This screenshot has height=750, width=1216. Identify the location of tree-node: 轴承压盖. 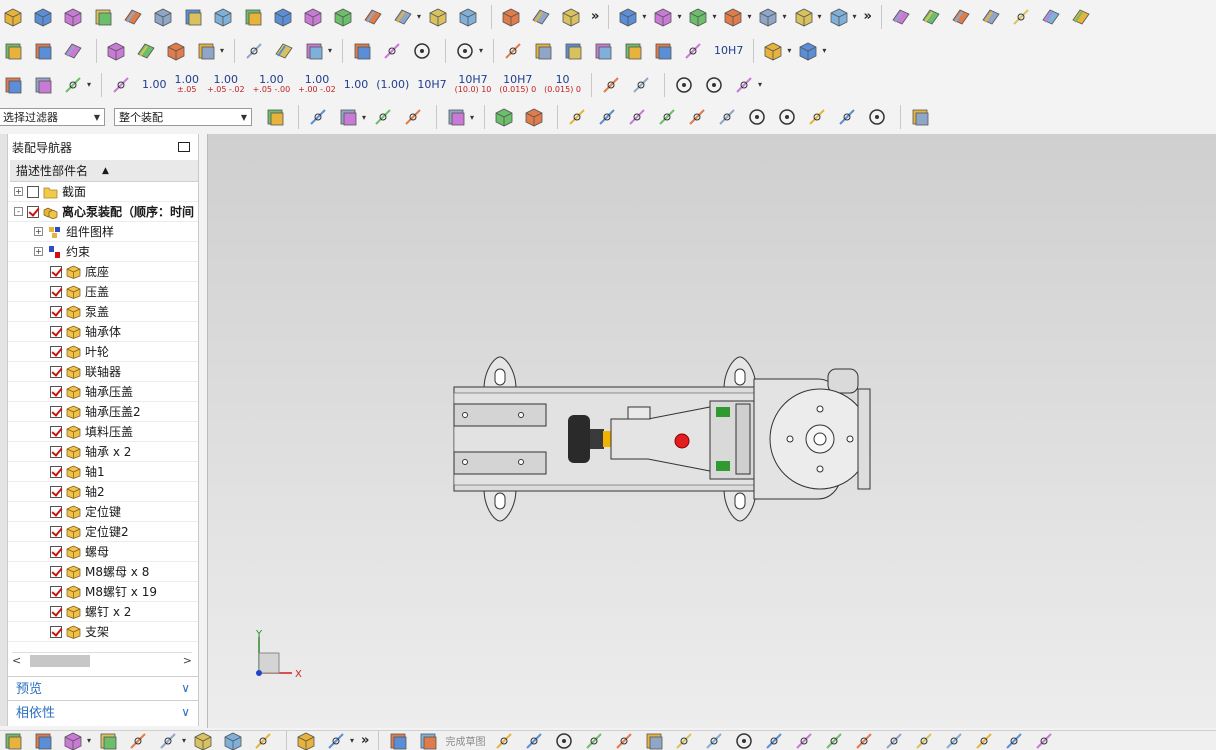
(103, 392).